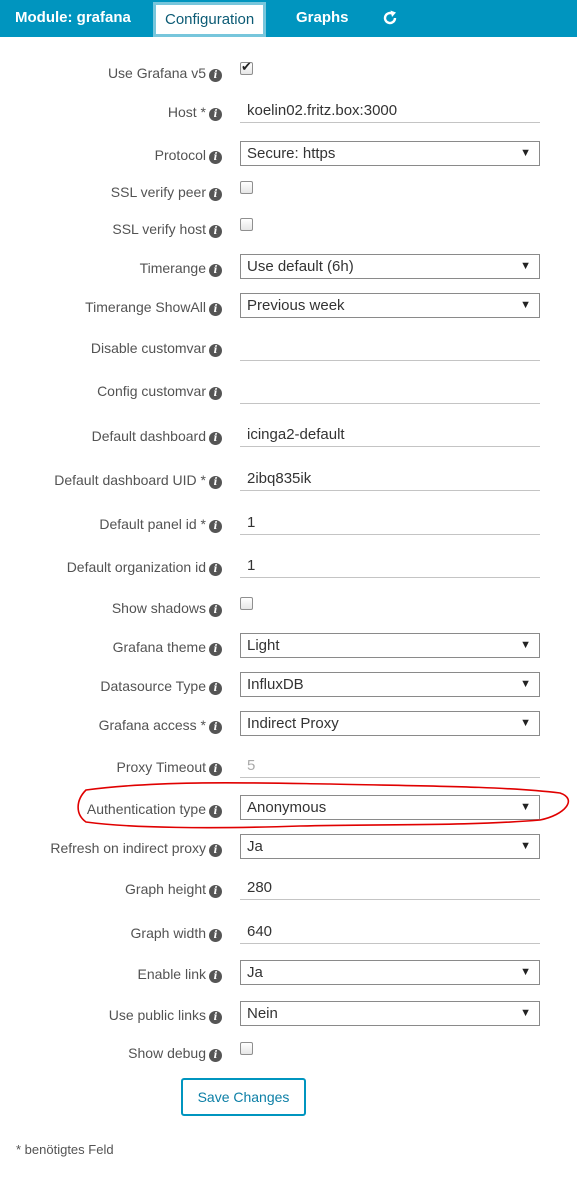  What do you see at coordinates (161, 686) in the screenshot?
I see `datasource-type-label: Datasource Type i` at bounding box center [161, 686].